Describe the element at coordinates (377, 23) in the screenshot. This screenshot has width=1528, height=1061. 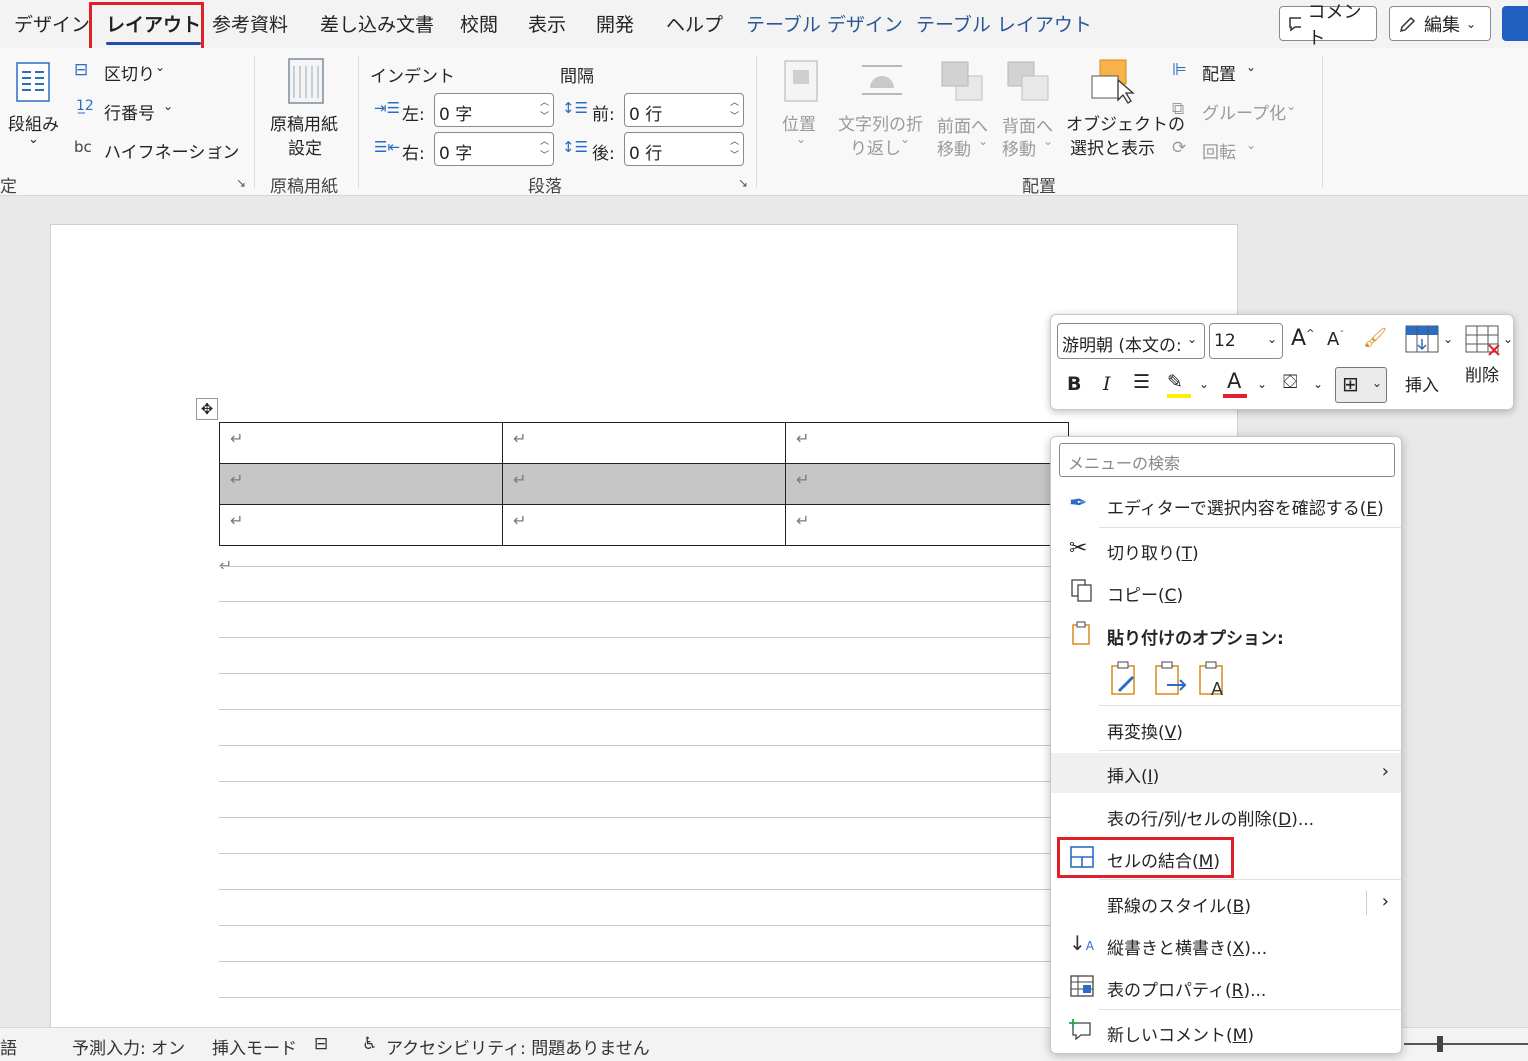
I see `tab-mailings: 差し込み文書` at that location.